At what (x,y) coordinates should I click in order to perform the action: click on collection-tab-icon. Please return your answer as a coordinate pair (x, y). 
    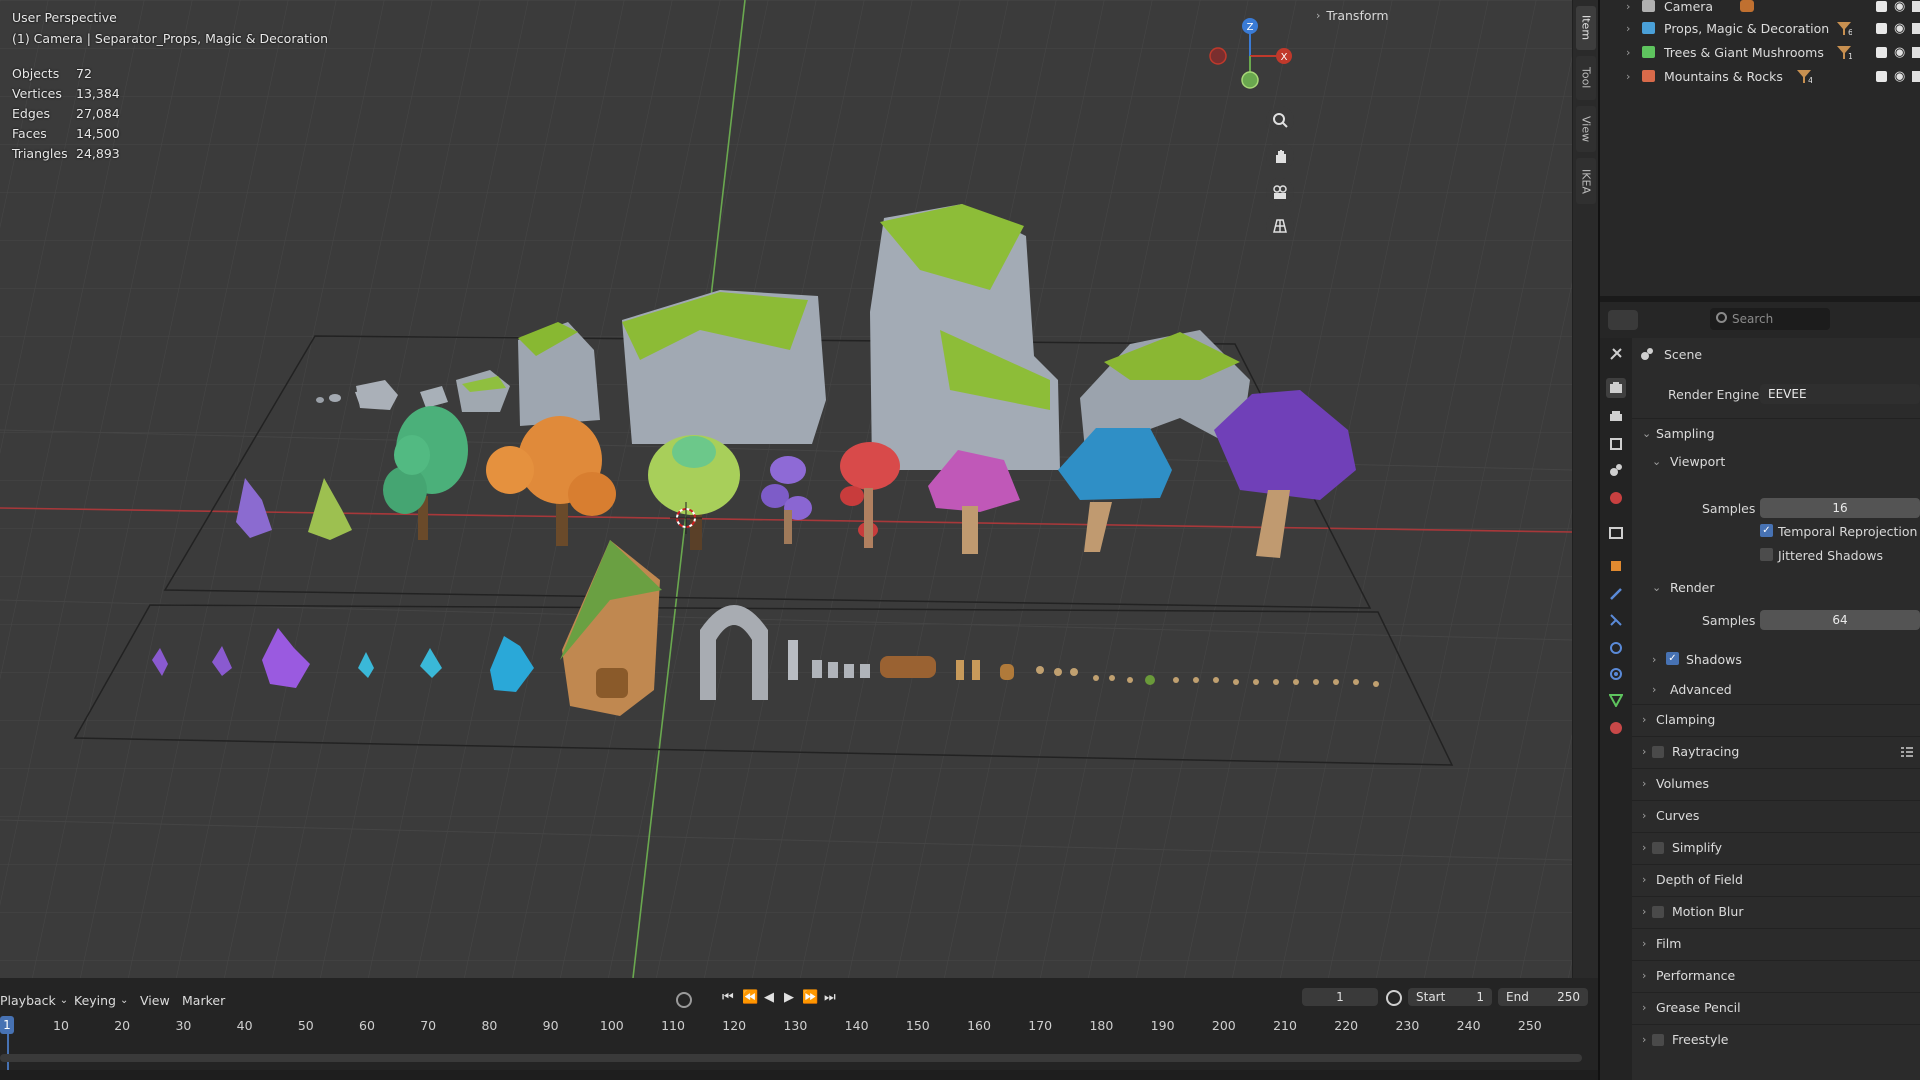
    Looking at the image, I should click on (1616, 532).